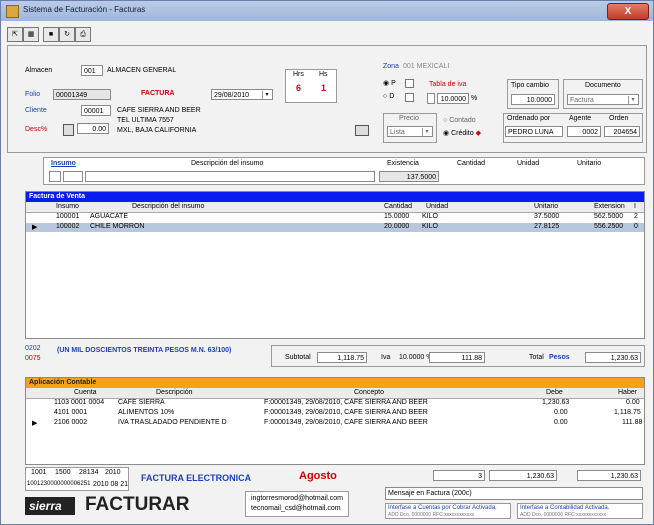 This screenshot has height=525, width=654. I want to click on row-cuenta: 2106 0002, so click(71, 422).